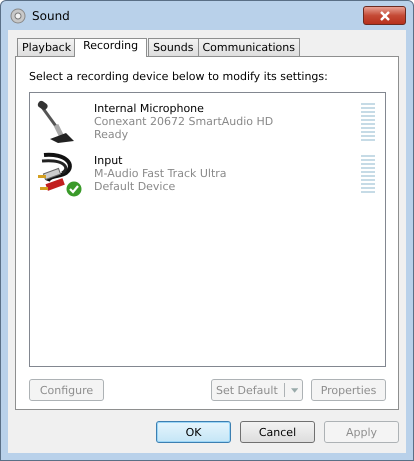 This screenshot has height=461, width=414. I want to click on window-title: Sound, so click(51, 15).